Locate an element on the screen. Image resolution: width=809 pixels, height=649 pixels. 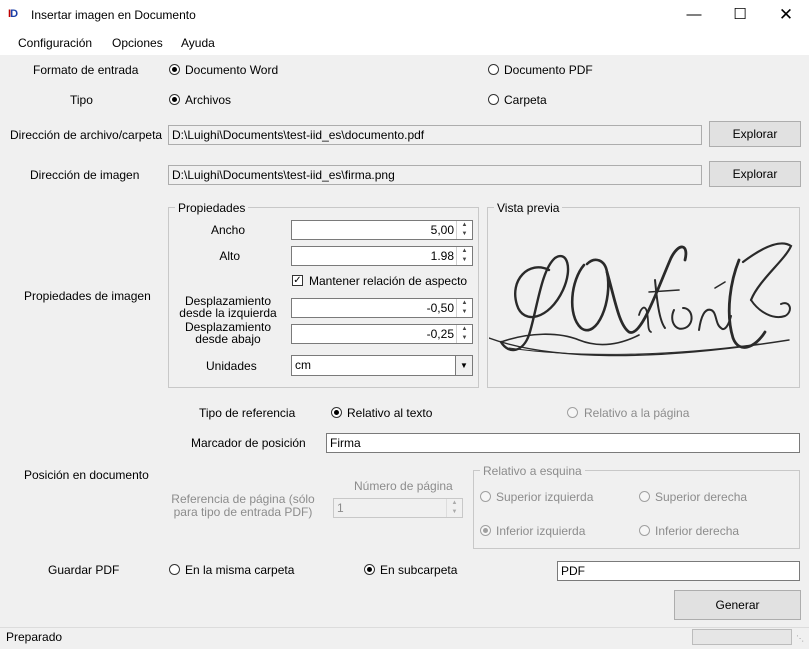
input-format-label: Formato de entrada is located at coordinates (86, 70).